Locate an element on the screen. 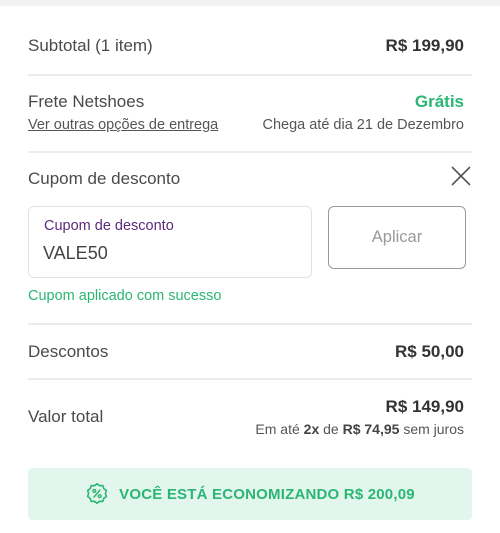 The height and width of the screenshot is (533, 500). coupon-section-header: Cupom de desconto is located at coordinates (250, 180).